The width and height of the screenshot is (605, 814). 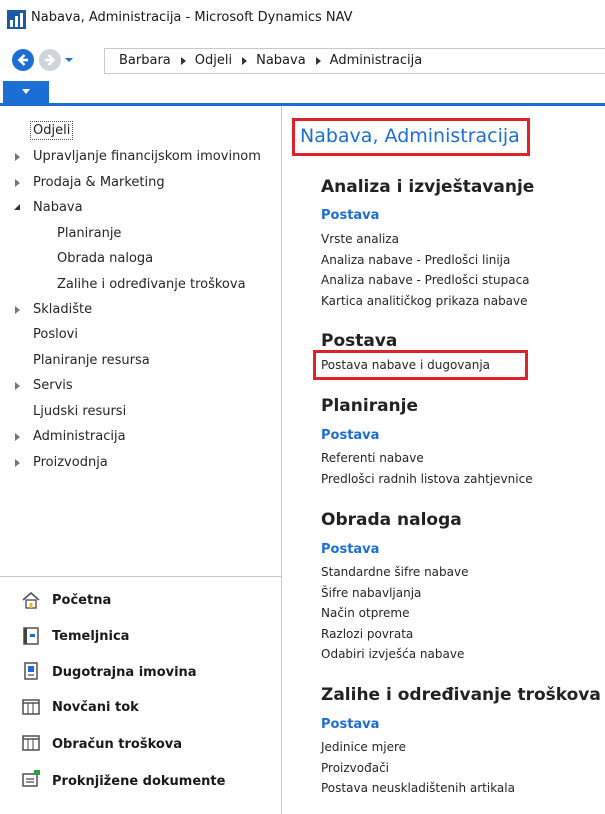 I want to click on tree-item-nabava: Nabava, so click(x=58, y=207).